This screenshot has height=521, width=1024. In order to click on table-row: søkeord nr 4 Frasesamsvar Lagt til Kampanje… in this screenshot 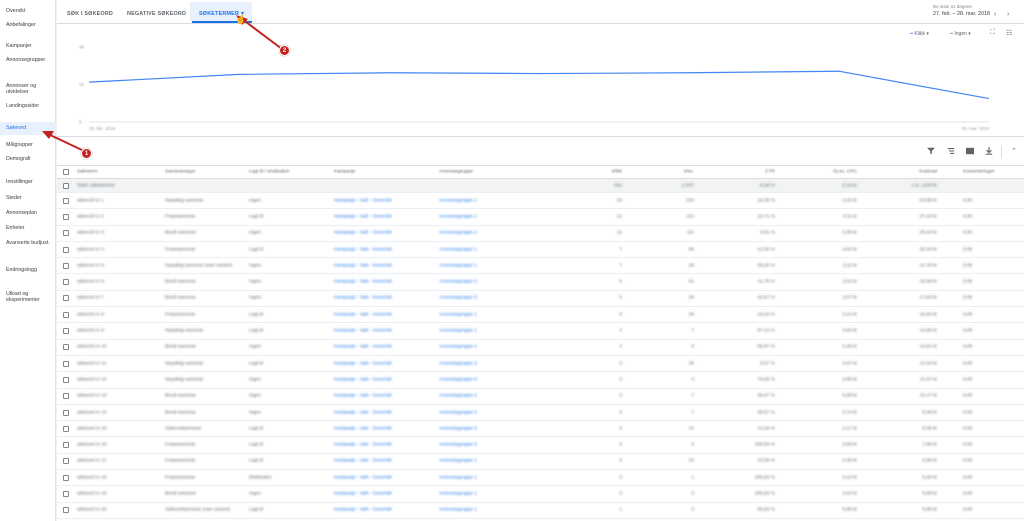, I will do `click(540, 250)`.